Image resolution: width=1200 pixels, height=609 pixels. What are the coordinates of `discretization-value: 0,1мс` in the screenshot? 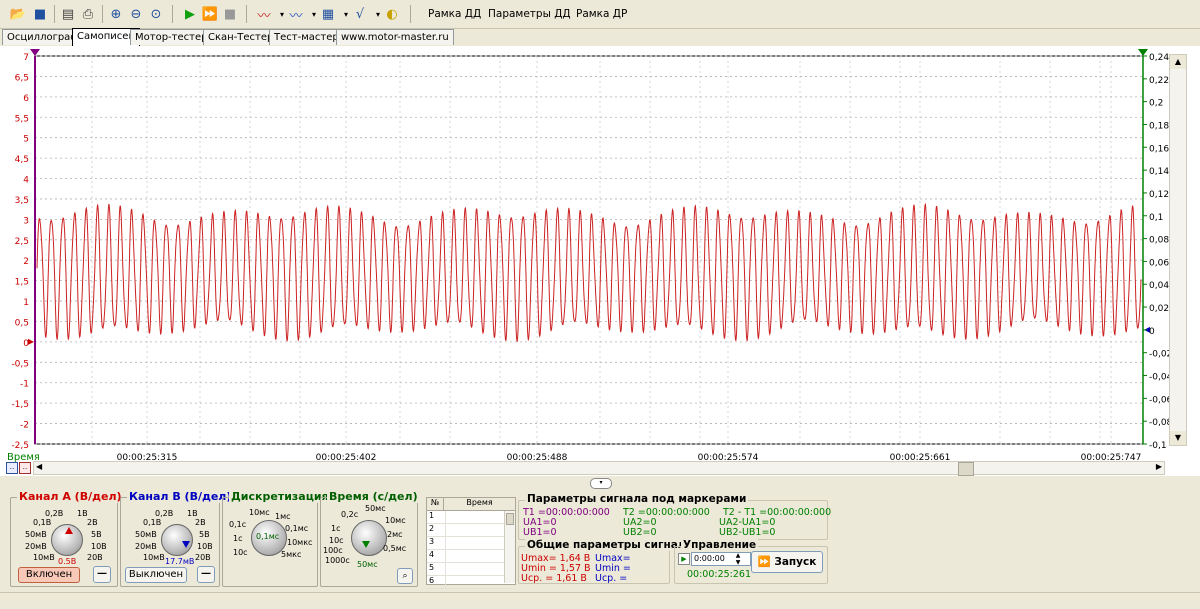 It's located at (268, 536).